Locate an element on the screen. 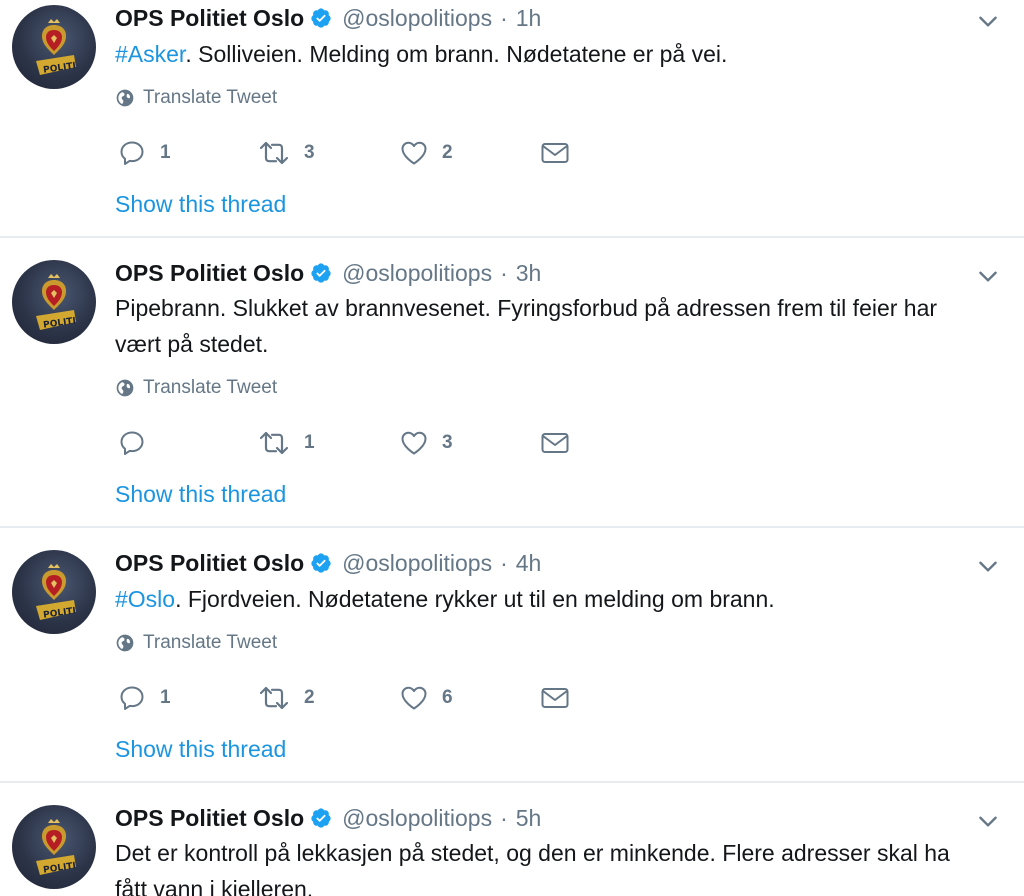  retweet-button: 1 is located at coordinates (286, 443).